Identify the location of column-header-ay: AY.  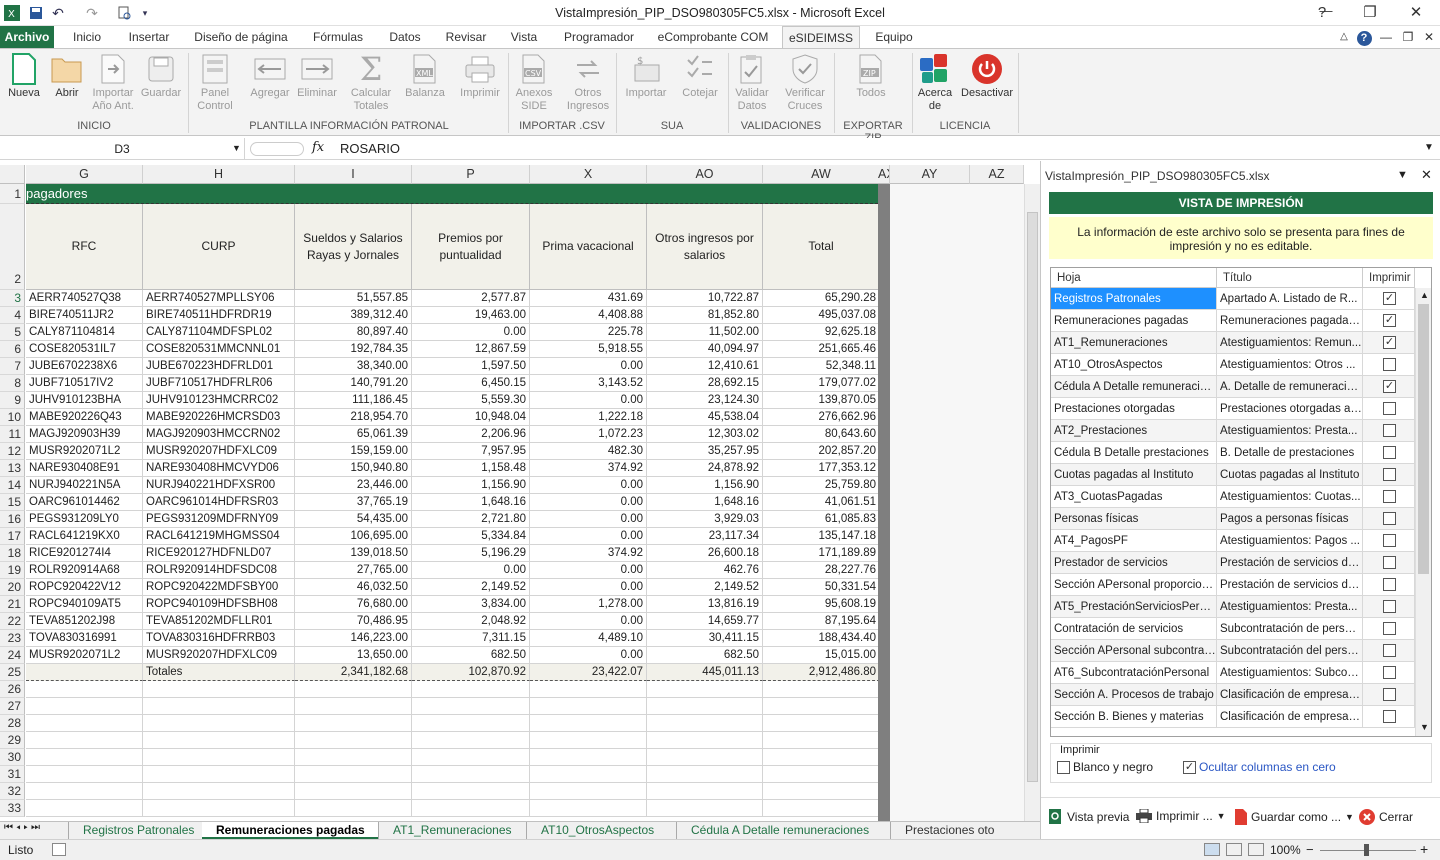
(930, 174).